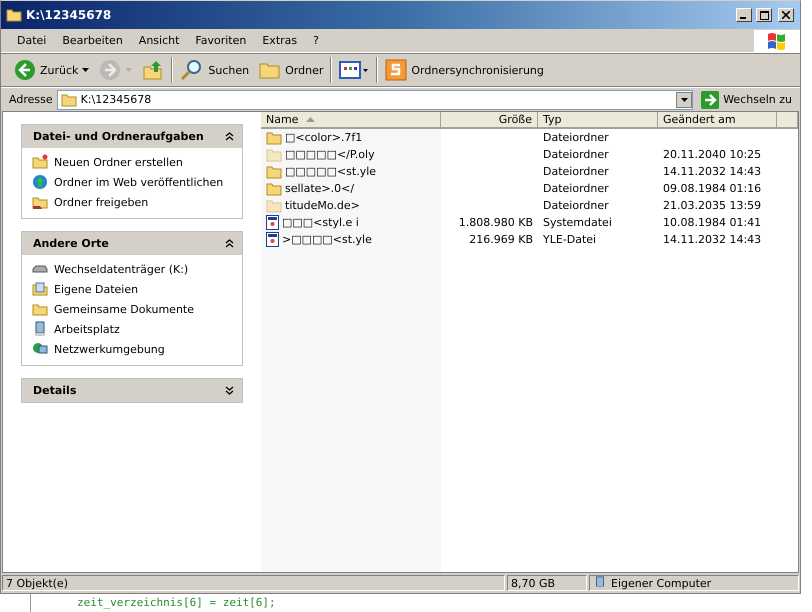 This screenshot has width=812, height=612. Describe the element at coordinates (229, 390) in the screenshot. I see `expand-icon` at that location.